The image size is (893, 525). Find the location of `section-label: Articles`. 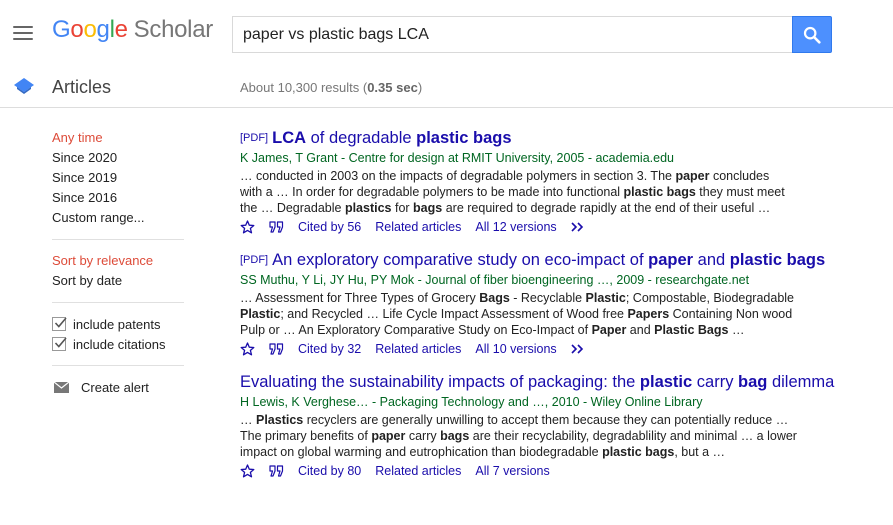

section-label: Articles is located at coordinates (82, 87).